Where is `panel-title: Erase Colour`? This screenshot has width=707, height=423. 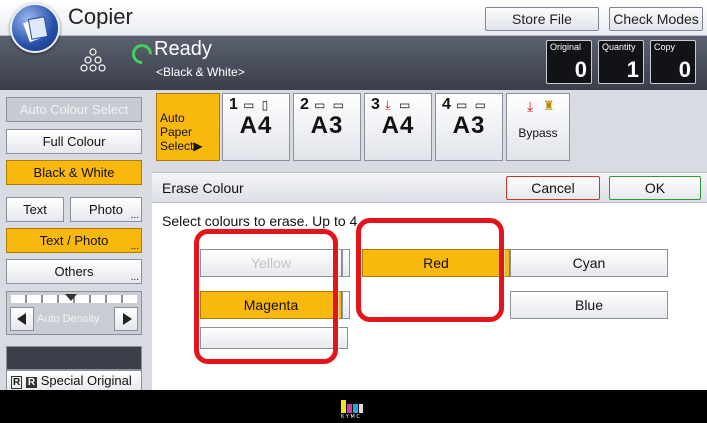 panel-title: Erase Colour is located at coordinates (203, 188).